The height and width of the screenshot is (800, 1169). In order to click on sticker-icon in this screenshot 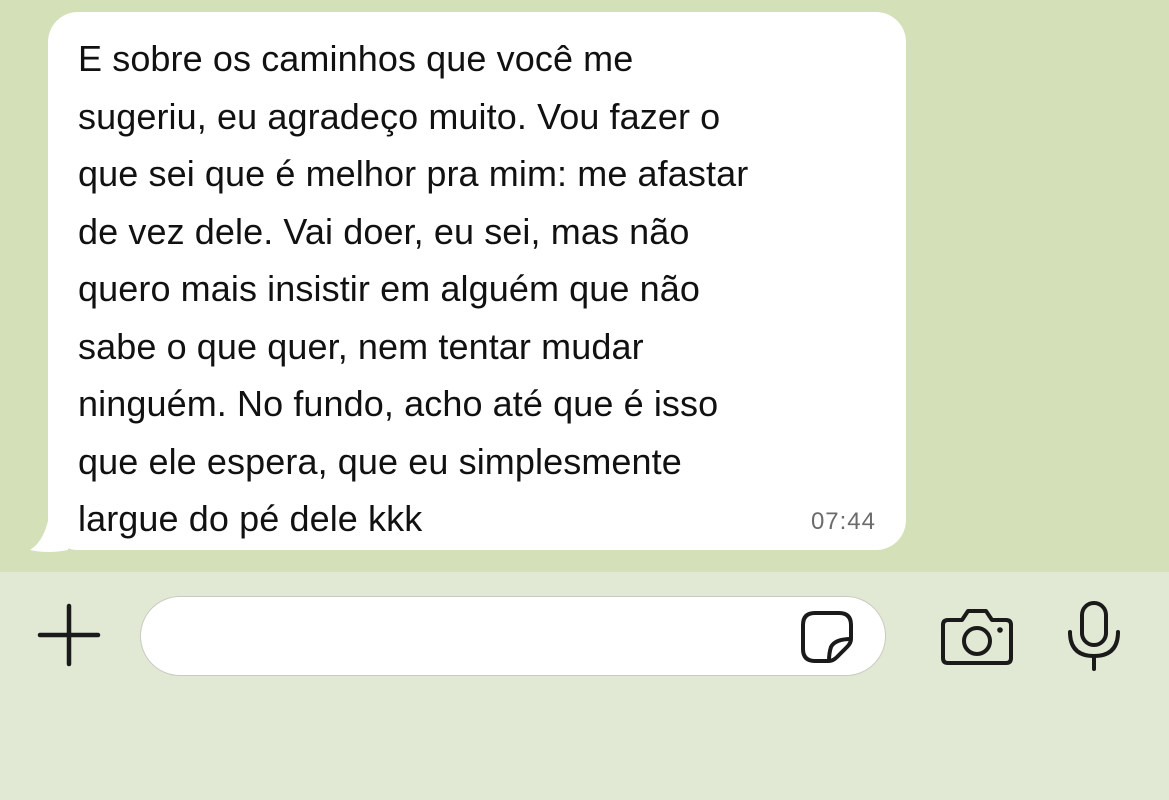, I will do `click(827, 637)`.